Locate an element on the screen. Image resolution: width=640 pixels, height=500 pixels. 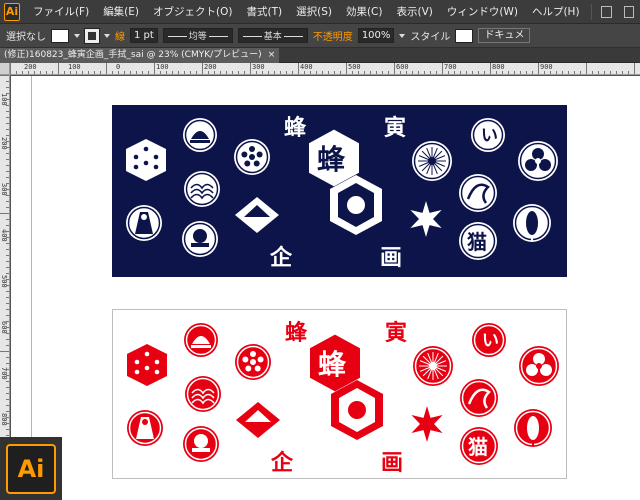
brush-definition: 基本 is located at coordinates (272, 35).